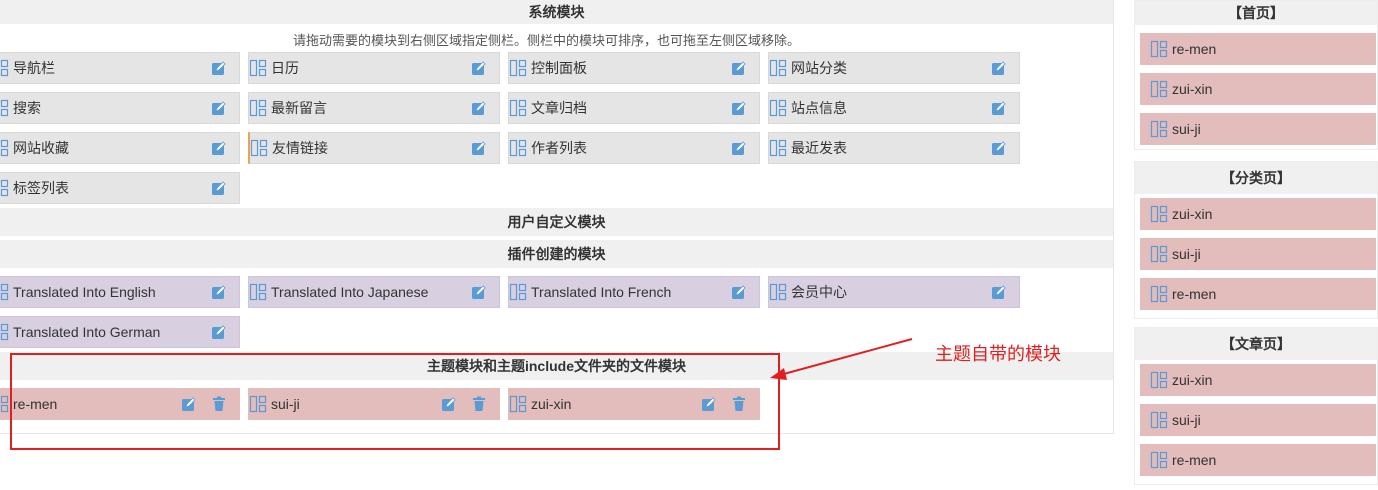 This screenshot has width=1378, height=490. I want to click on sidebar-zone: 【首页】 re-men zui-xin sui-ji, so click(1256, 75).